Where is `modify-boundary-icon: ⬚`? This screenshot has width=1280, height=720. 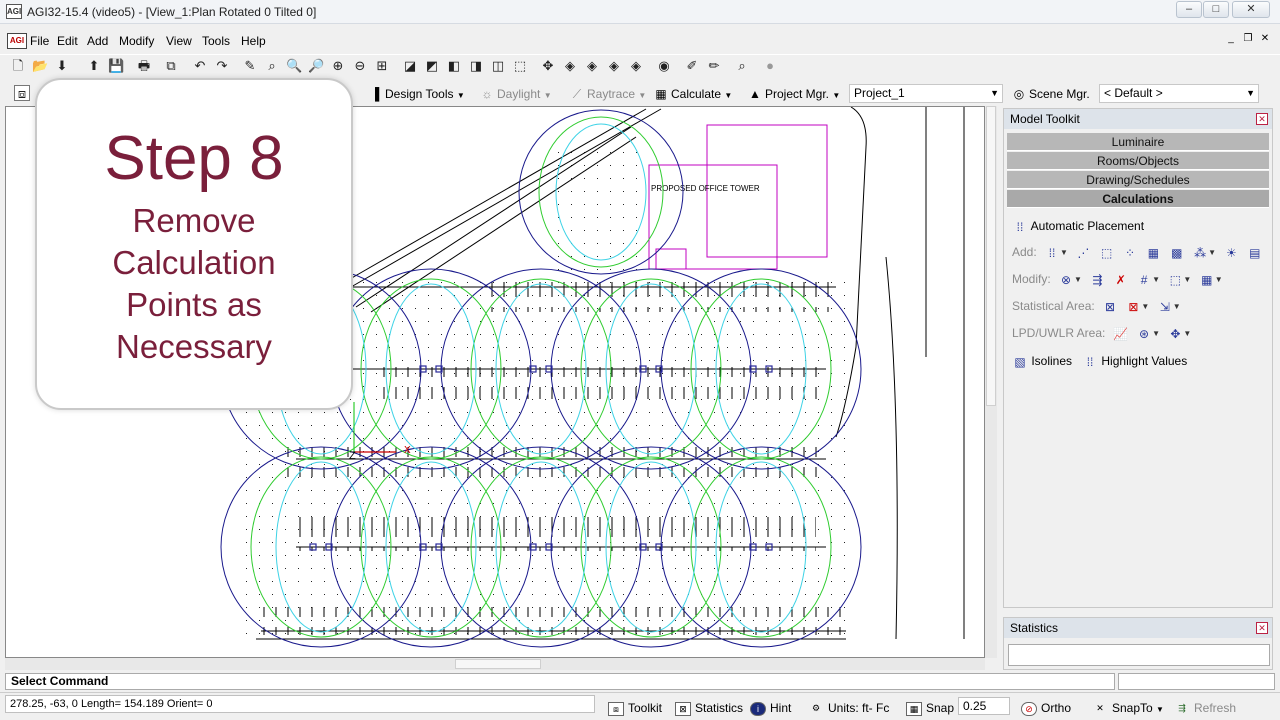 modify-boundary-icon: ⬚ is located at coordinates (1175, 280).